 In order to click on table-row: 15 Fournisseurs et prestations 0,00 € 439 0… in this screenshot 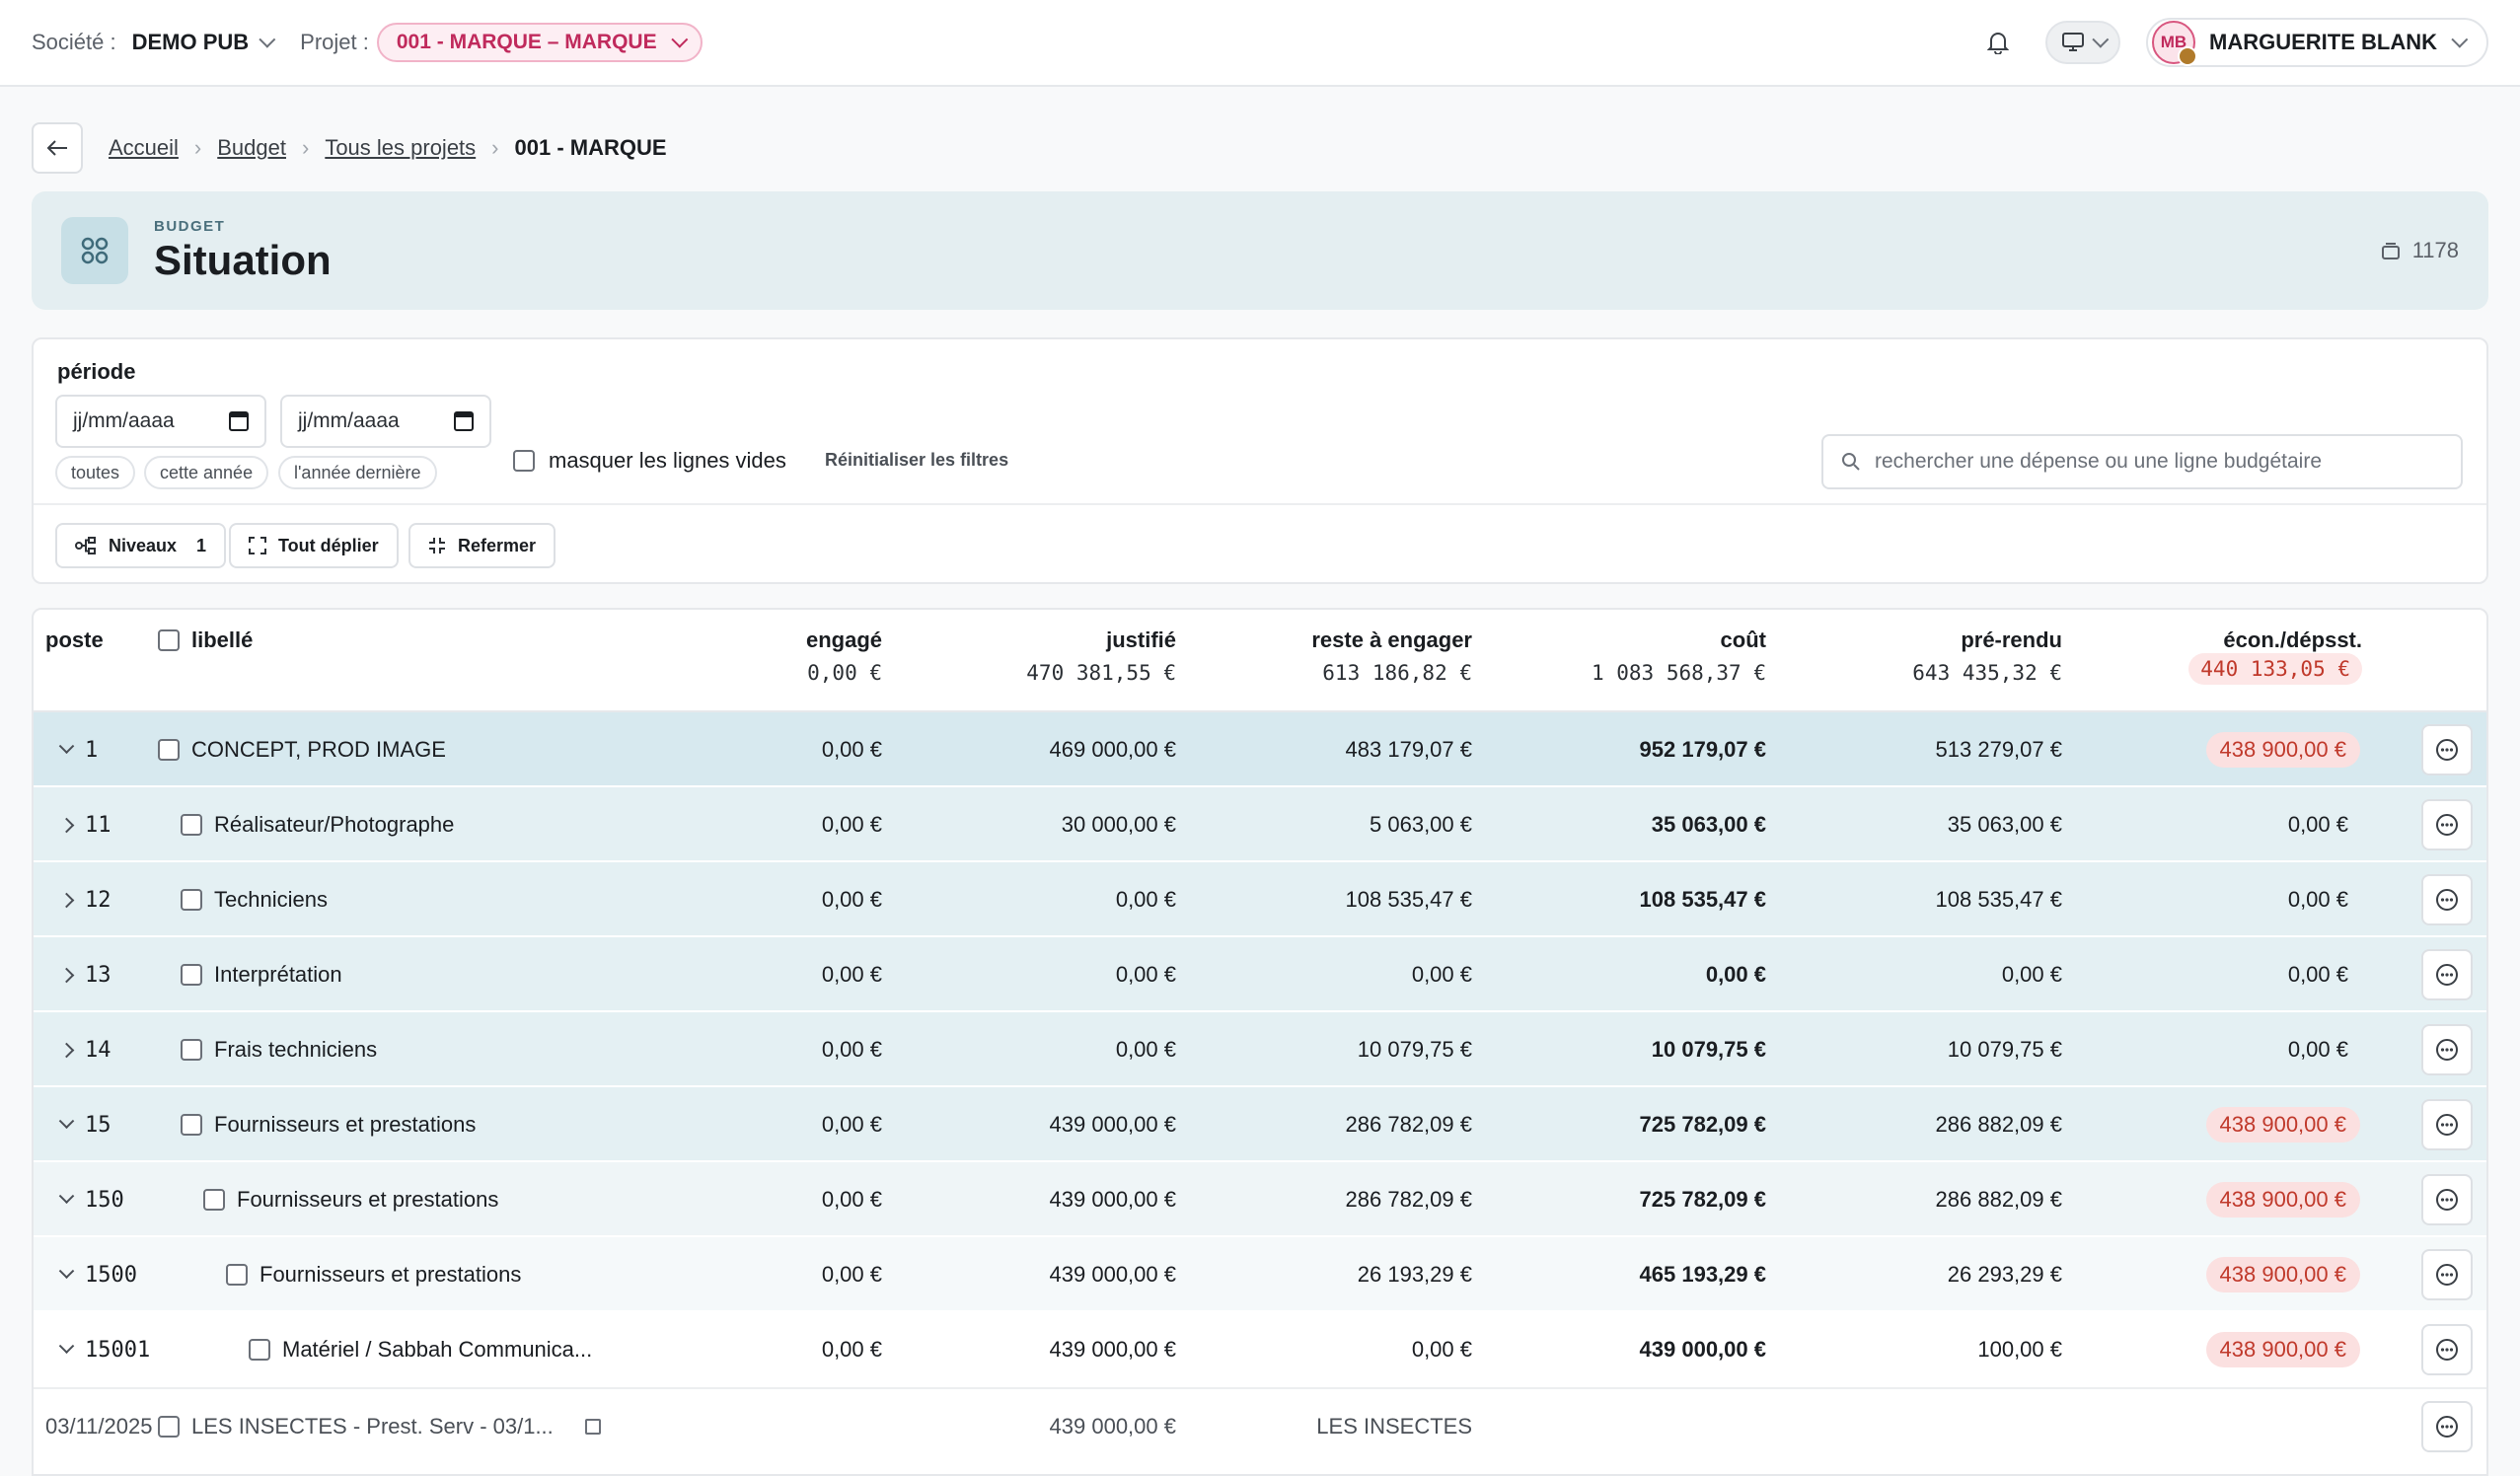, I will do `click(1260, 1124)`.